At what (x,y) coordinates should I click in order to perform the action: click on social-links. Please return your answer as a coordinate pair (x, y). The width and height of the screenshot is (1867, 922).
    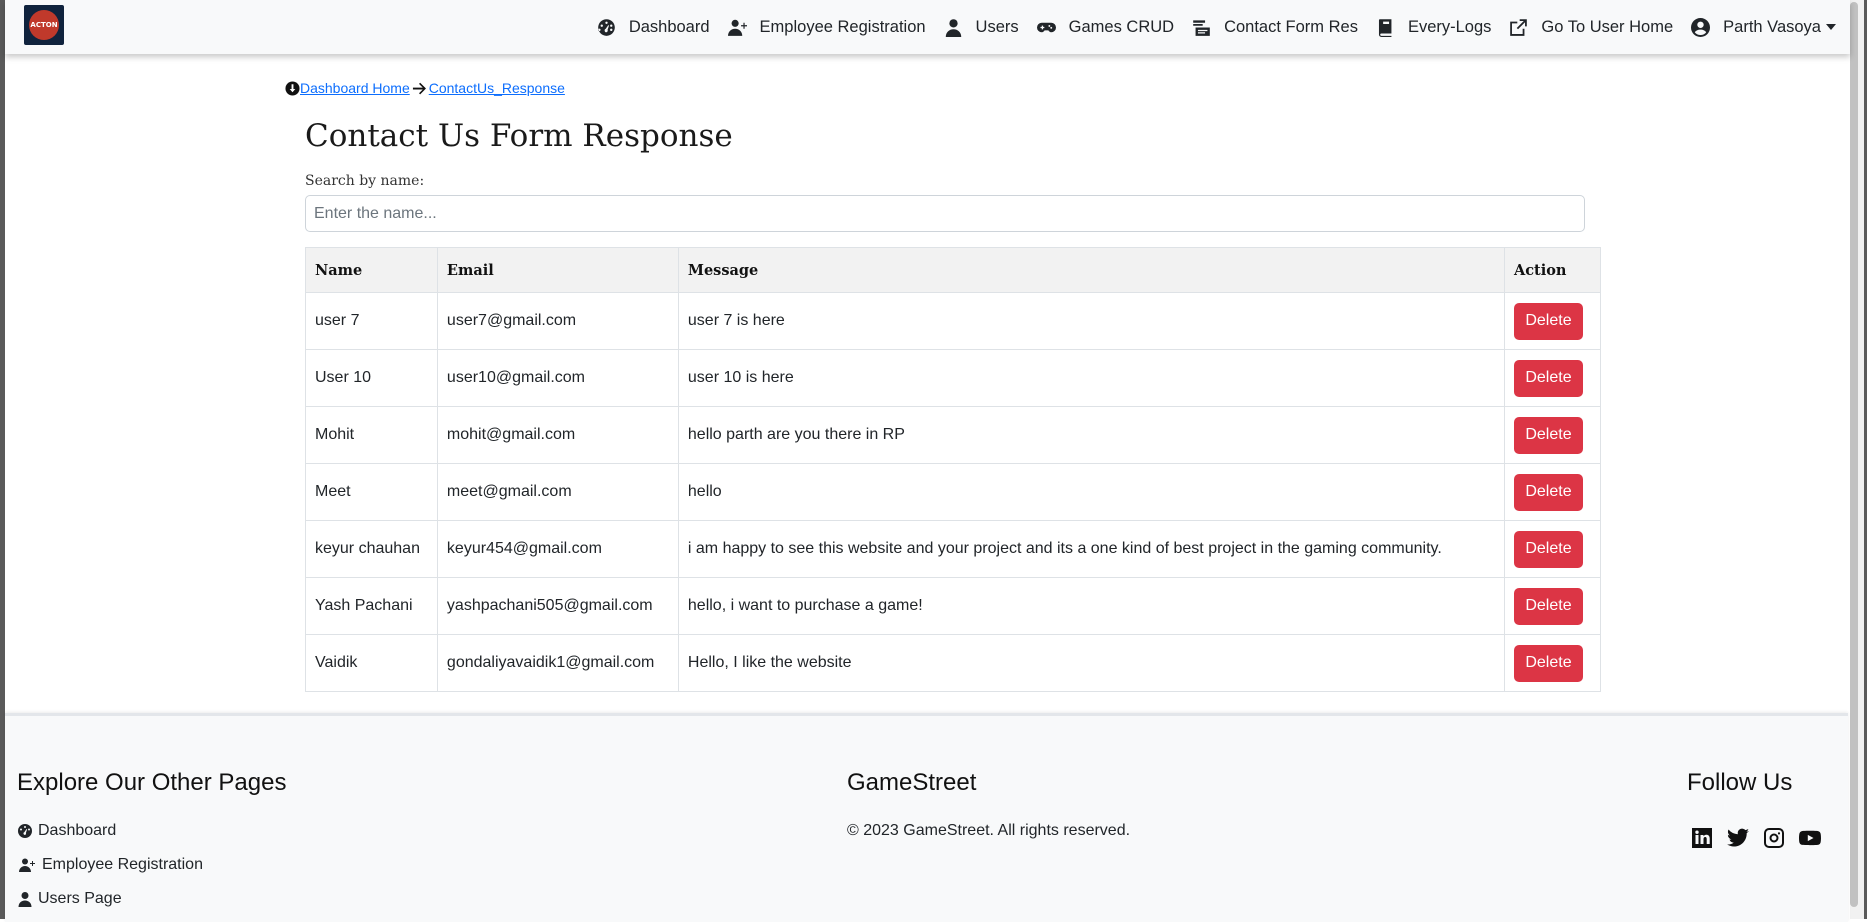
    Looking at the image, I should click on (1762, 840).